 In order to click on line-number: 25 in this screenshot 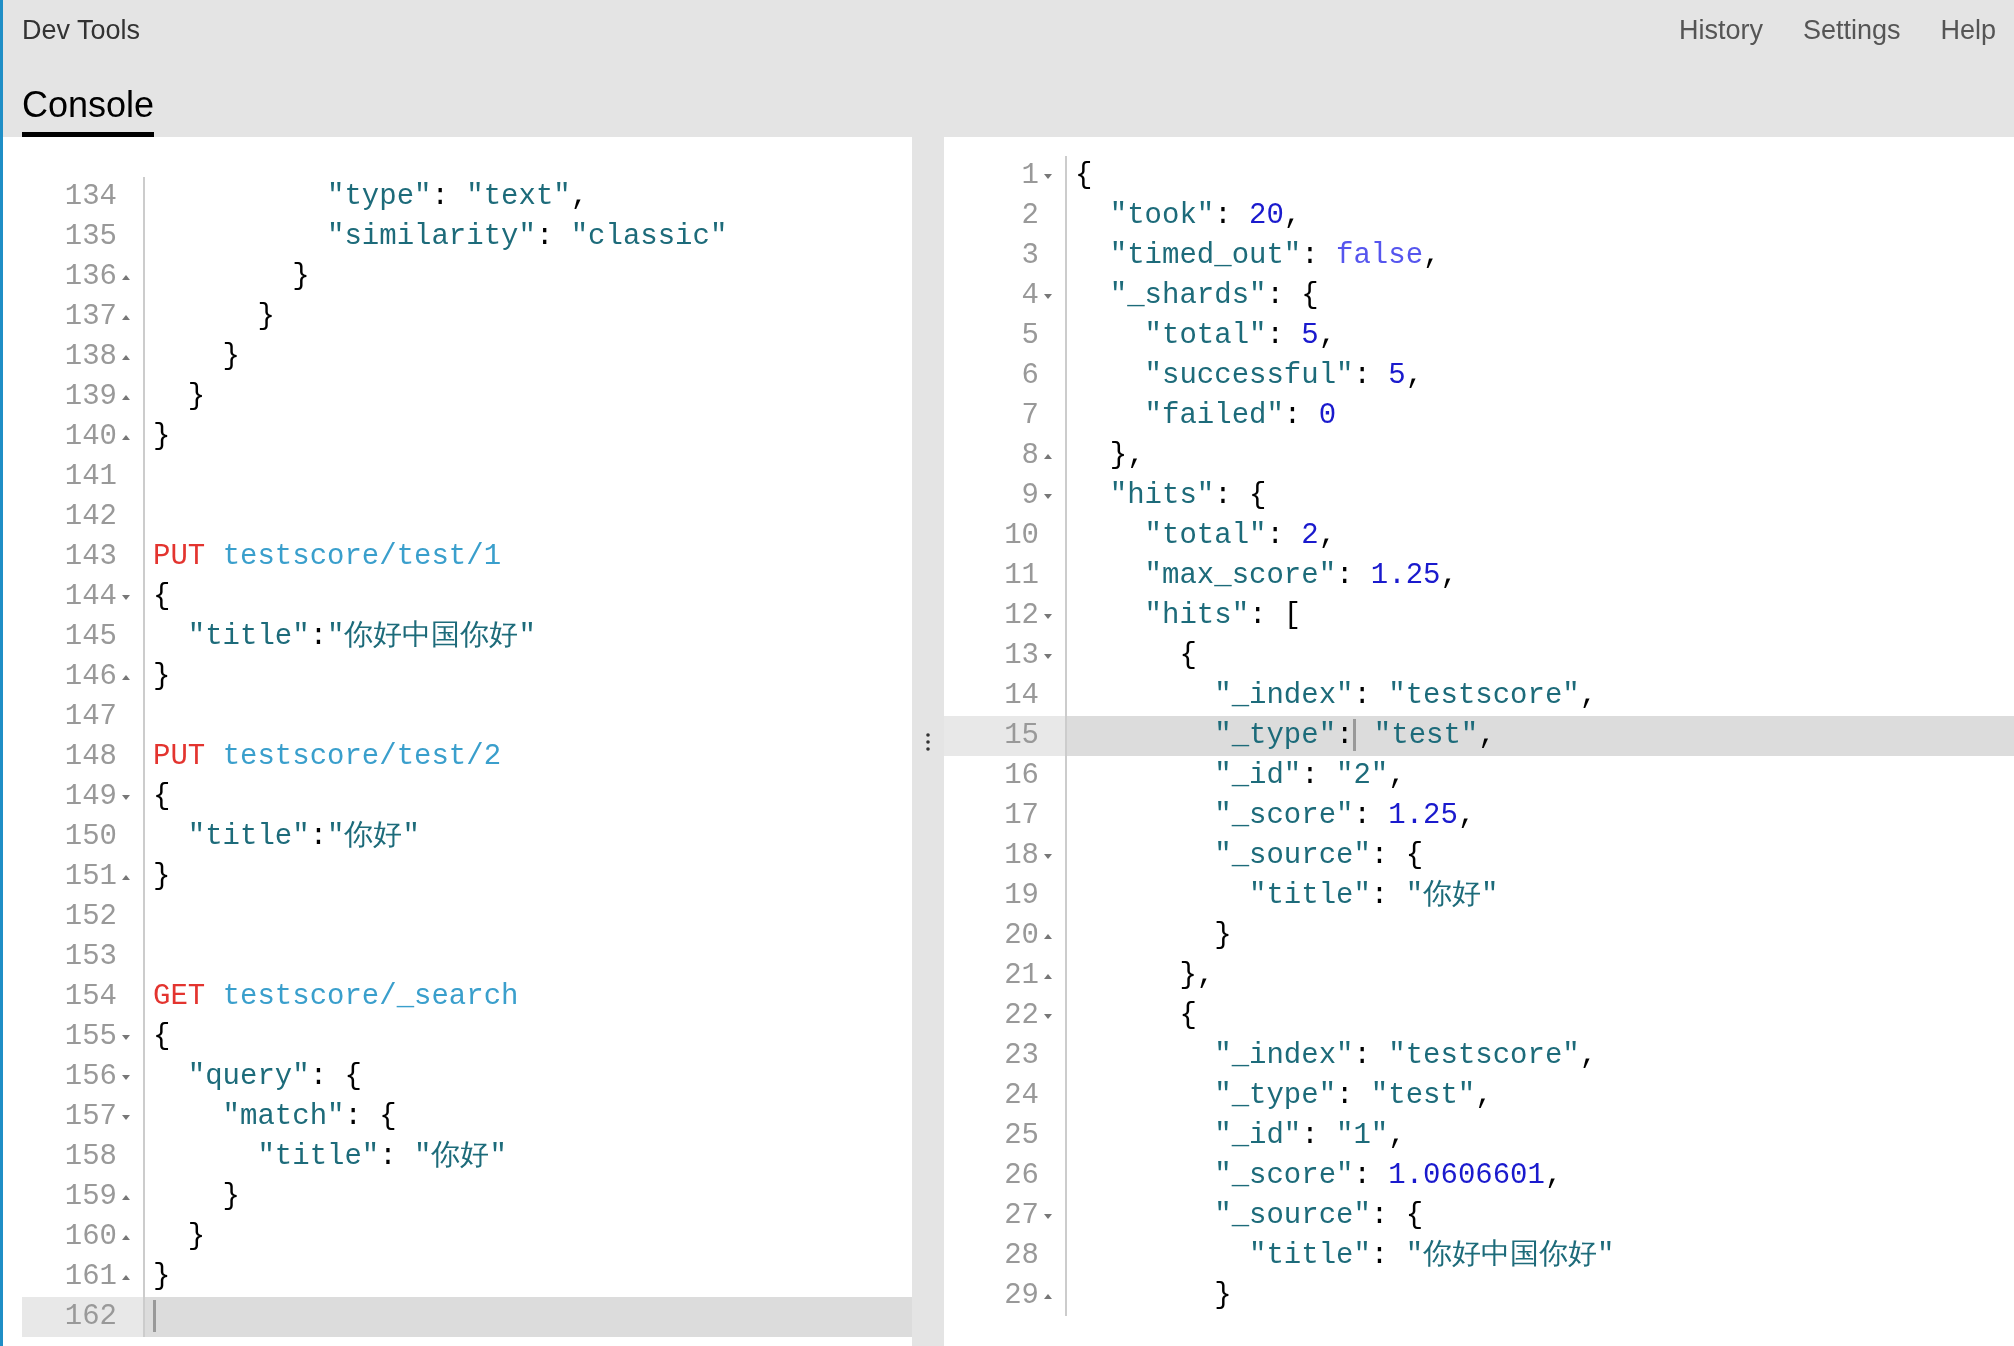, I will do `click(1021, 1136)`.